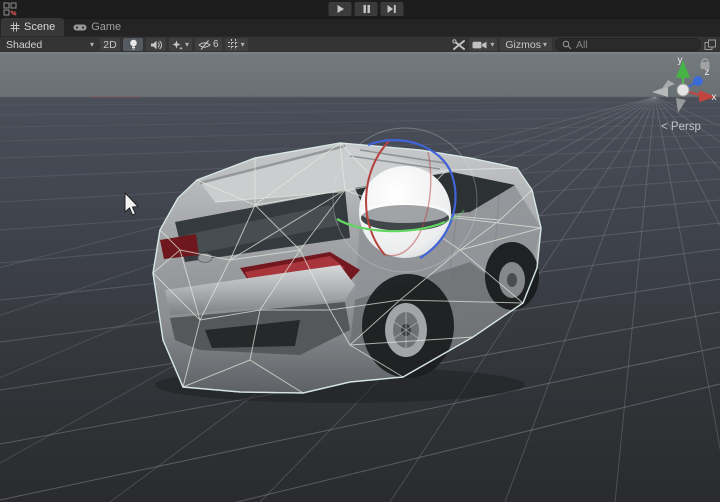  What do you see at coordinates (204, 44) in the screenshot?
I see `eye-slash-icon` at bounding box center [204, 44].